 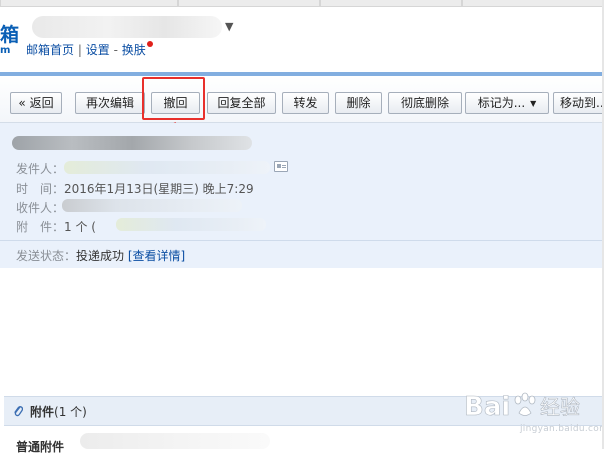 I want to click on delete-button: 删除, so click(x=358, y=103).